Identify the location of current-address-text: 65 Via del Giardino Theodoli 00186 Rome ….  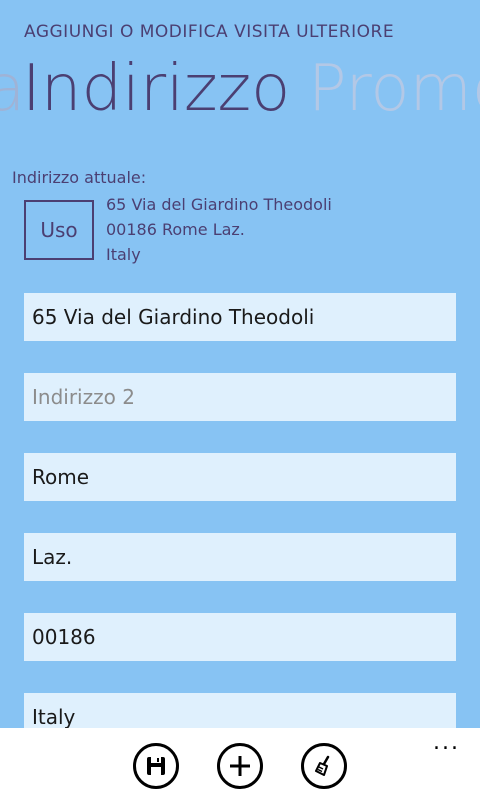
(219, 229).